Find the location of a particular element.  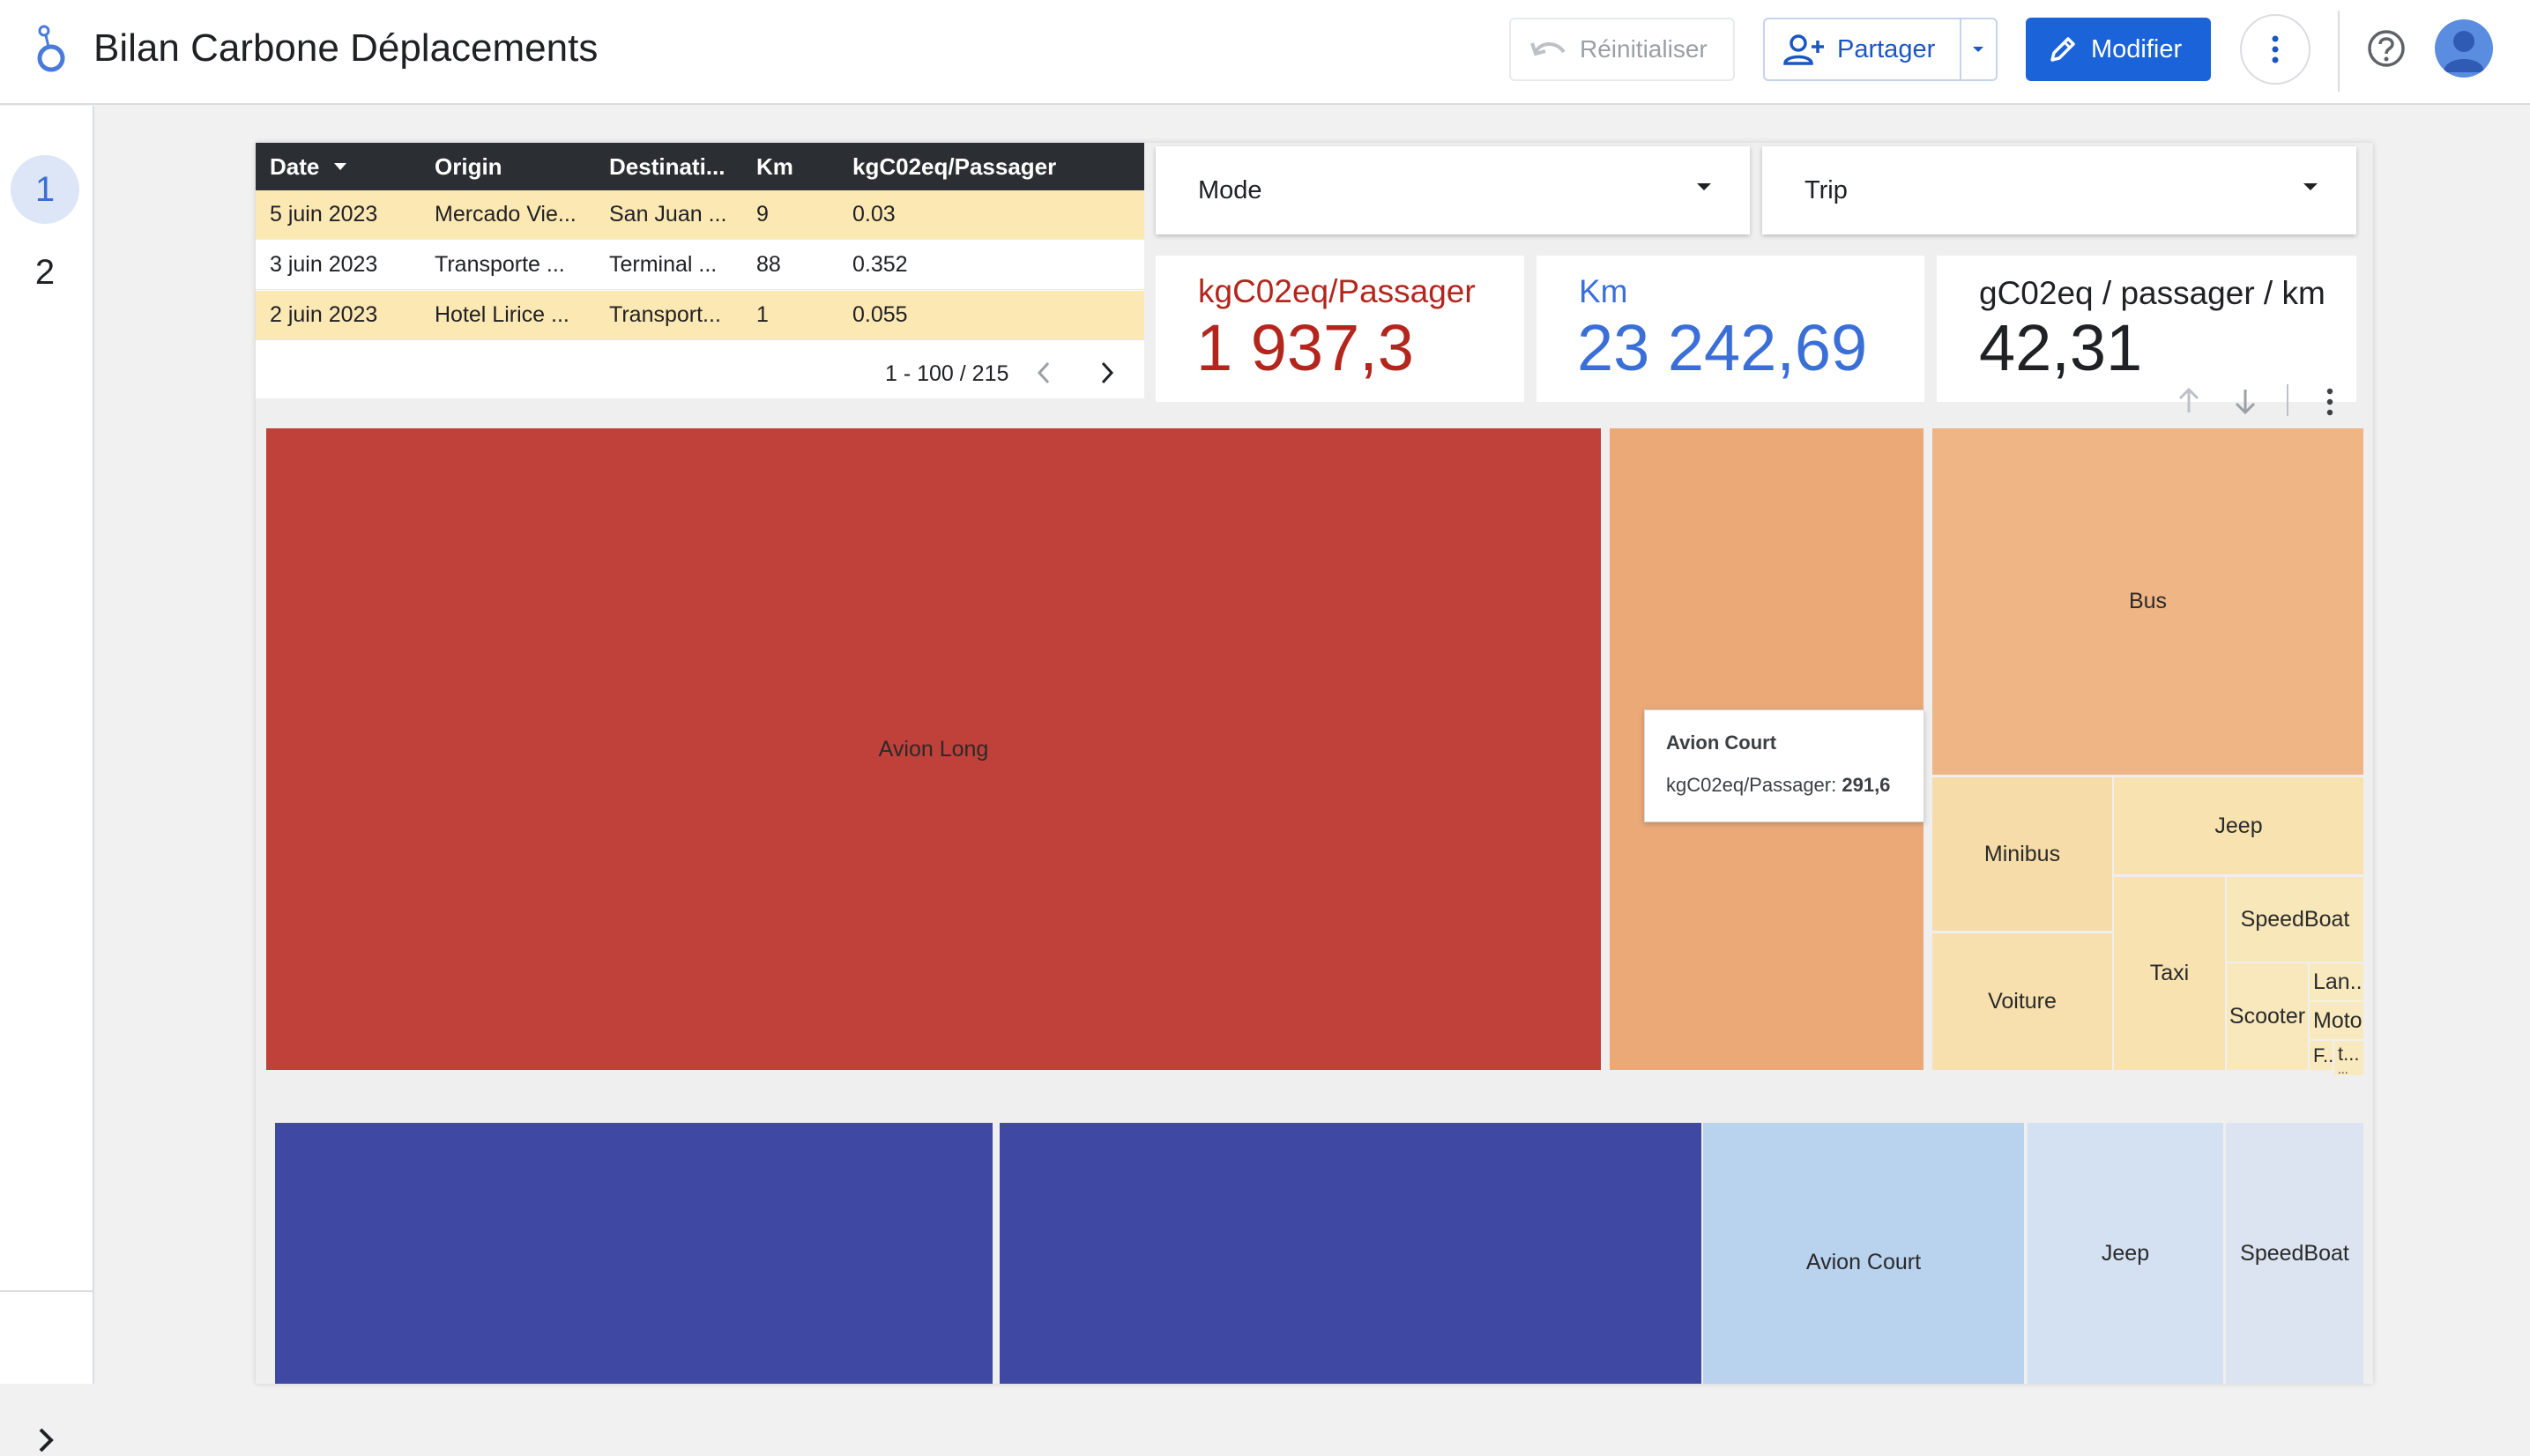

share-main: Partager is located at coordinates (1863, 49).